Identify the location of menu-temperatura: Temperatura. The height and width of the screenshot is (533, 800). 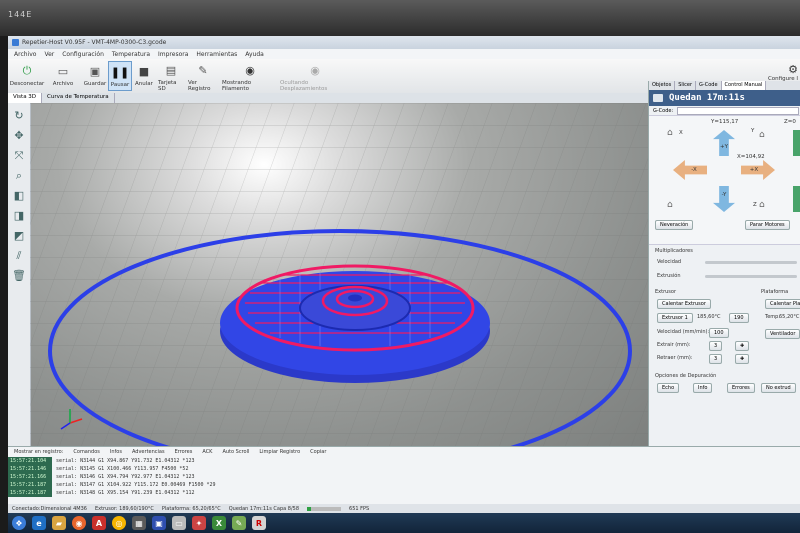
(131, 54).